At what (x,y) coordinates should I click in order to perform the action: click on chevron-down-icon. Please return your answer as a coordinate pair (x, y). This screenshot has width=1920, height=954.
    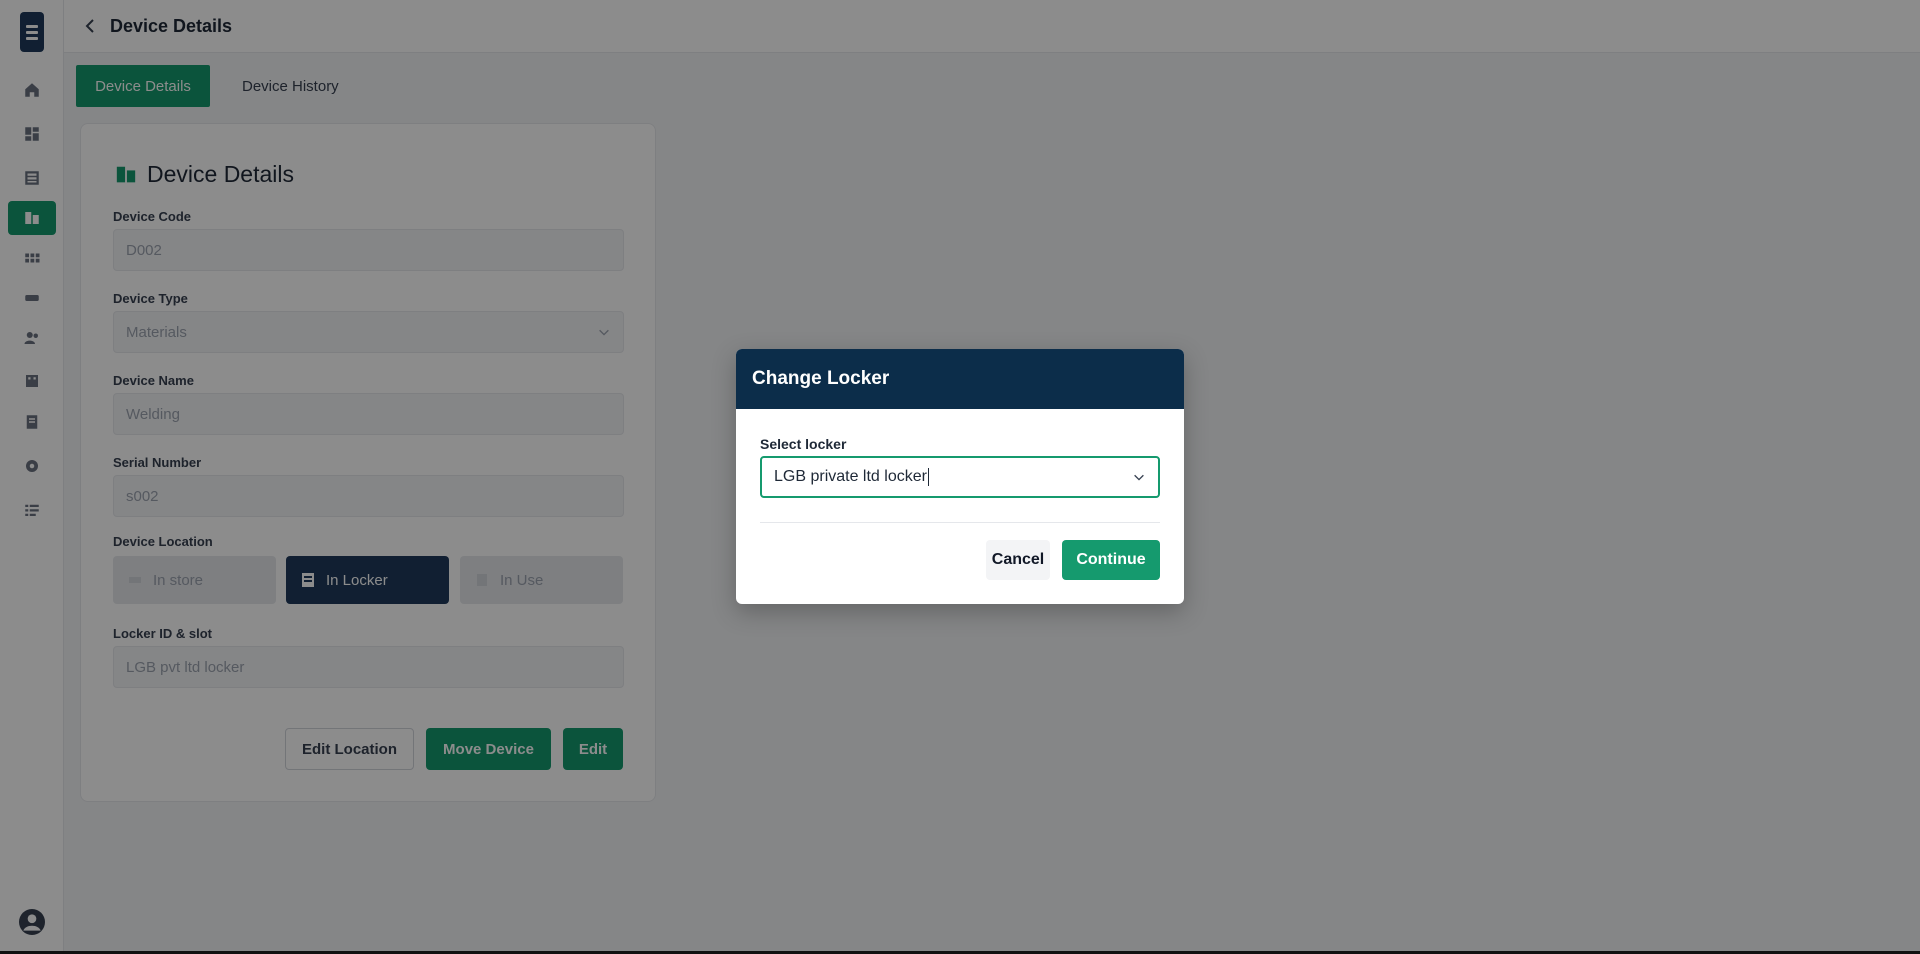
    Looking at the image, I should click on (1139, 477).